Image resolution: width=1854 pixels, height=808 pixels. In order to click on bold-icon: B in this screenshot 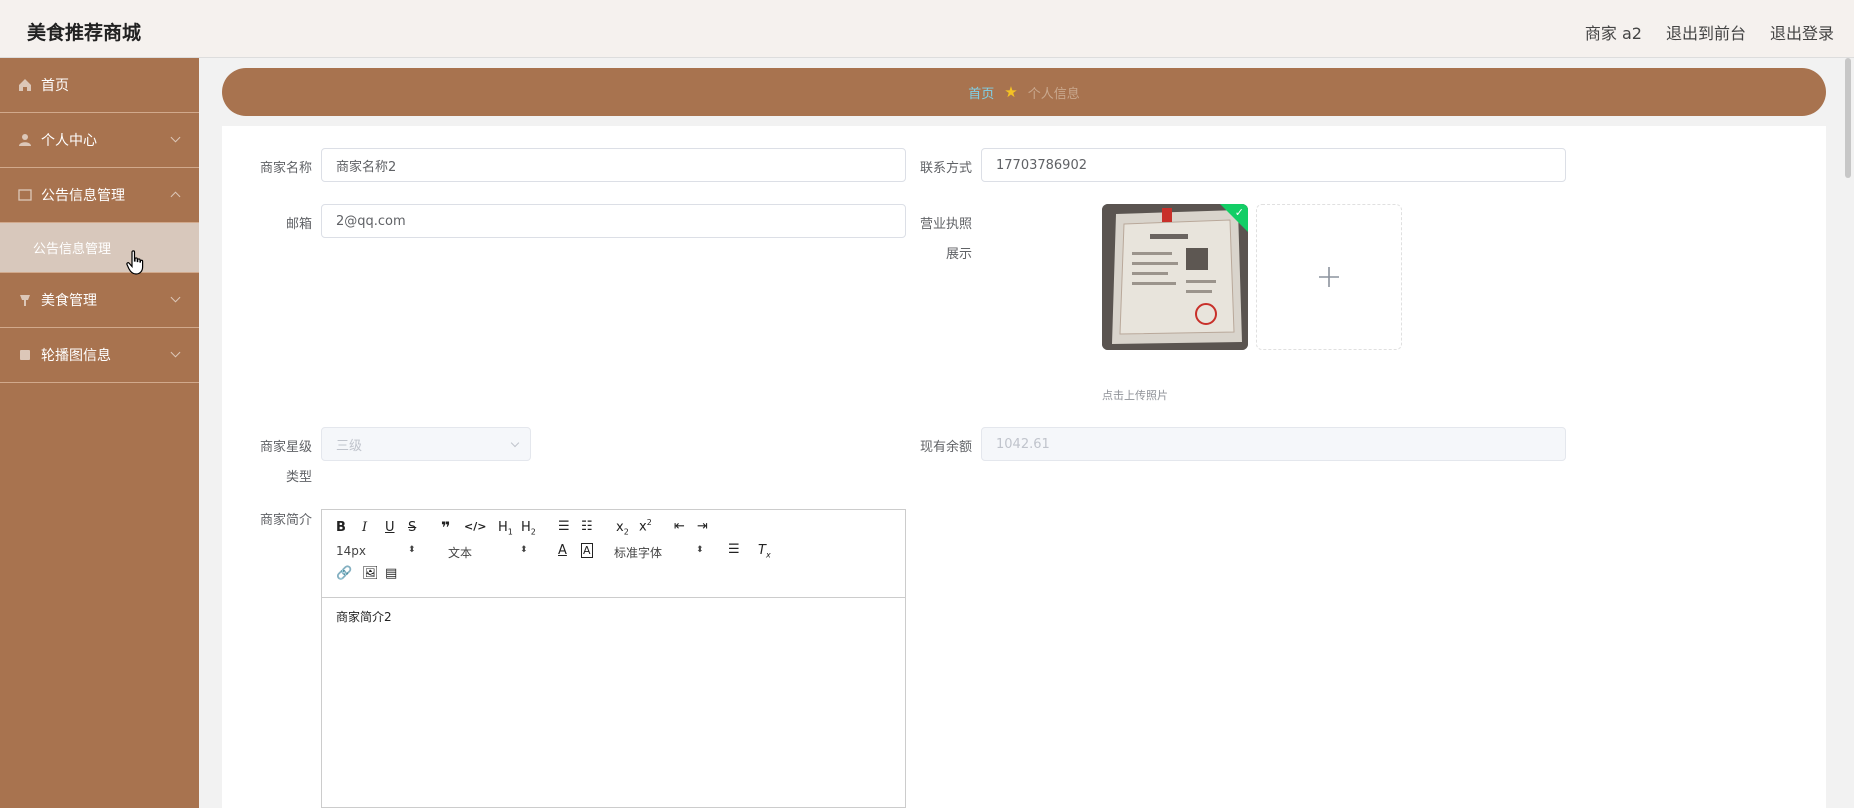, I will do `click(341, 527)`.